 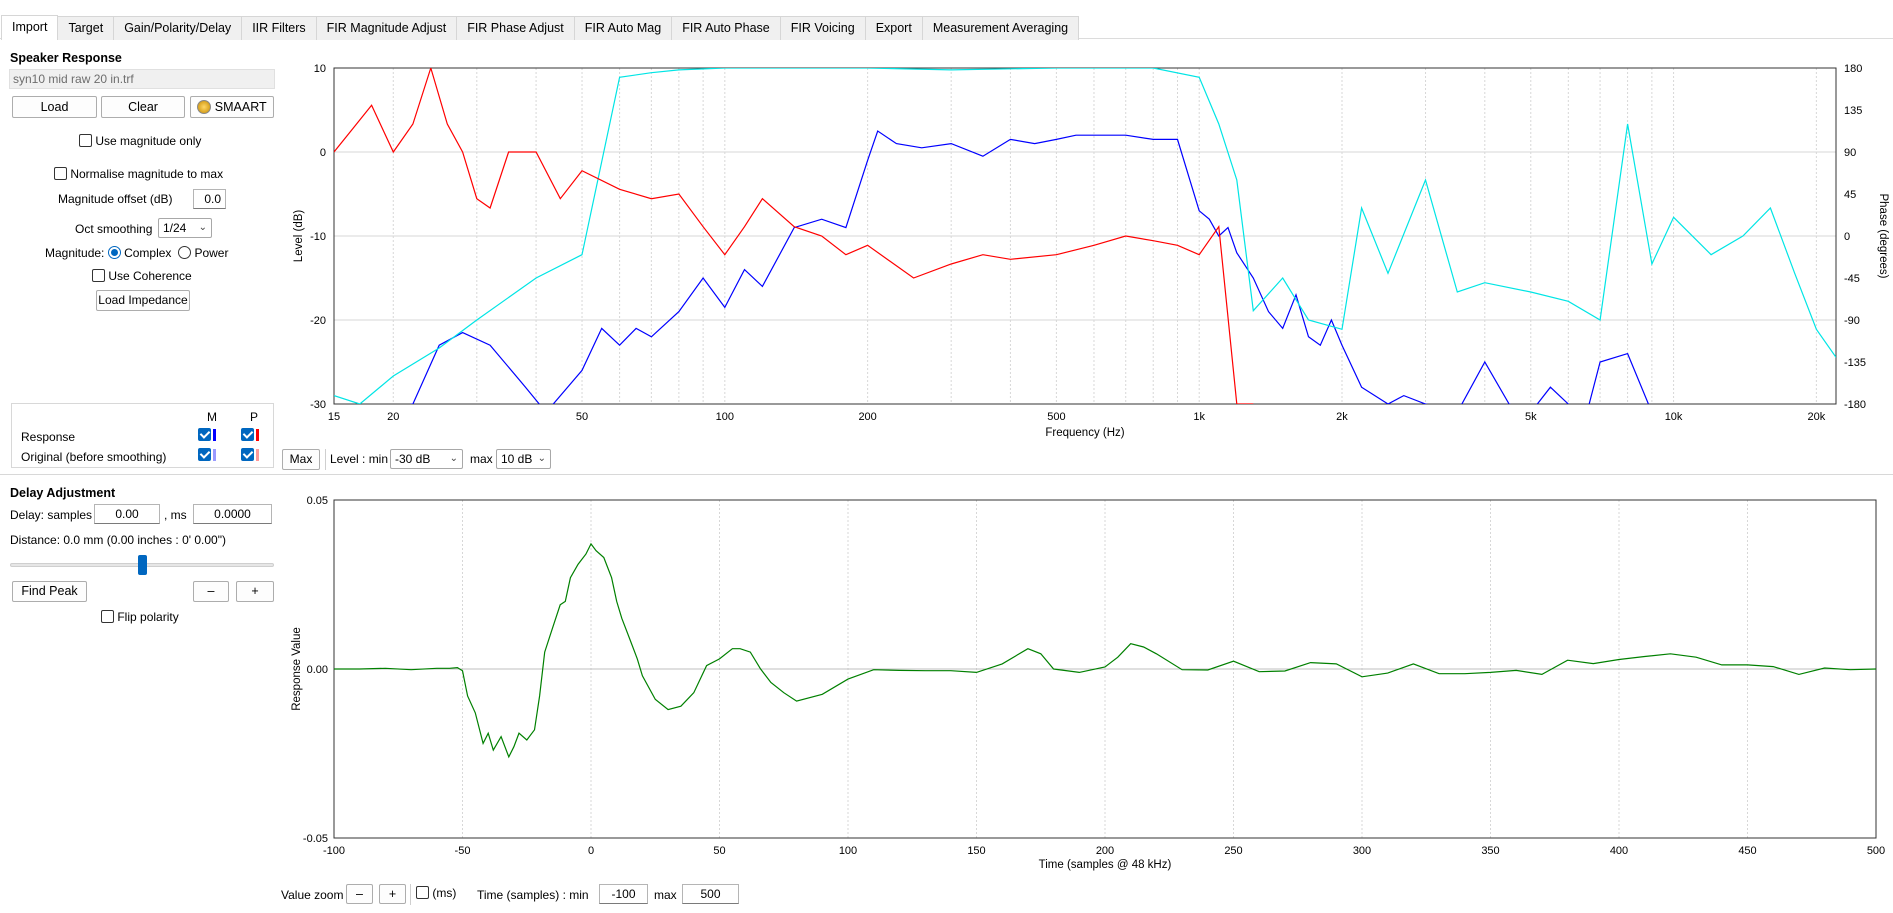 I want to click on tab-fir-voicing: FIR Voicing, so click(x=822, y=28).